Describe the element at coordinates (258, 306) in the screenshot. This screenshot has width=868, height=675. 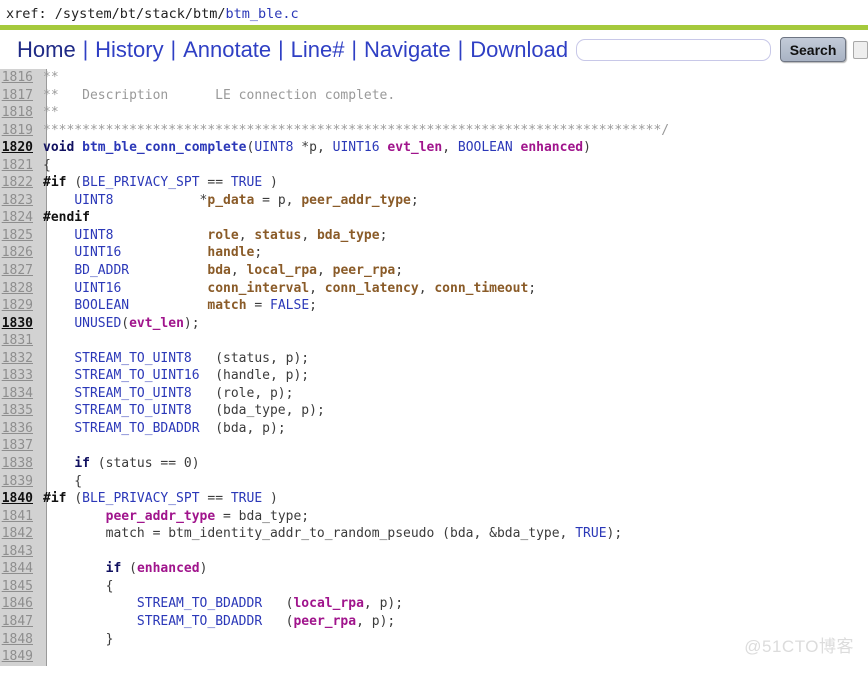
I see `code-token: =` at that location.